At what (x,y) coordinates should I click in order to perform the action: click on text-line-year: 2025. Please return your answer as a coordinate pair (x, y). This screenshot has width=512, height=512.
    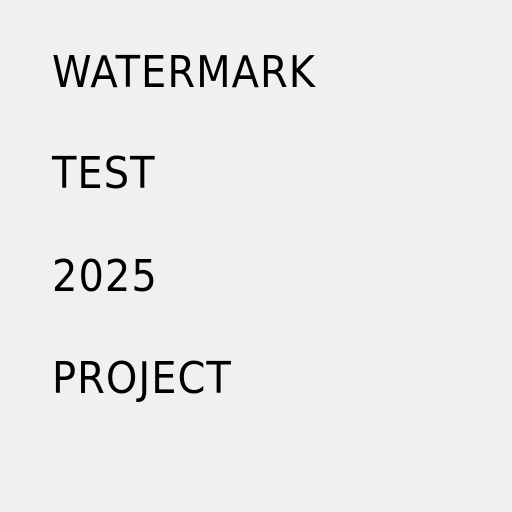
    Looking at the image, I should click on (105, 276).